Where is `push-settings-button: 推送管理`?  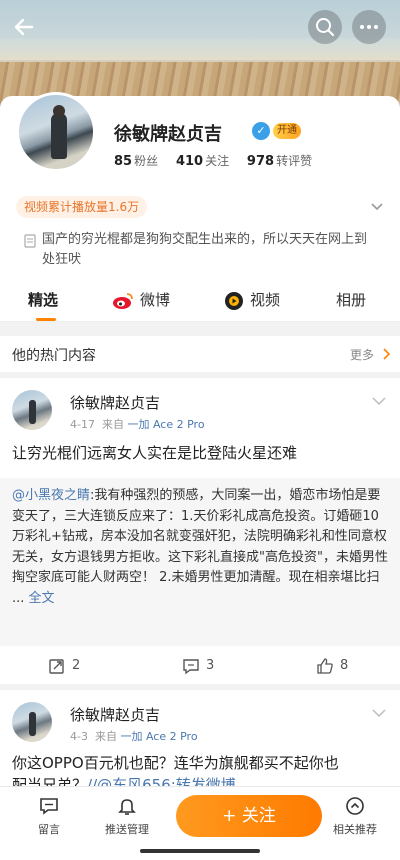 push-settings-button: 推送管理 is located at coordinates (127, 816).